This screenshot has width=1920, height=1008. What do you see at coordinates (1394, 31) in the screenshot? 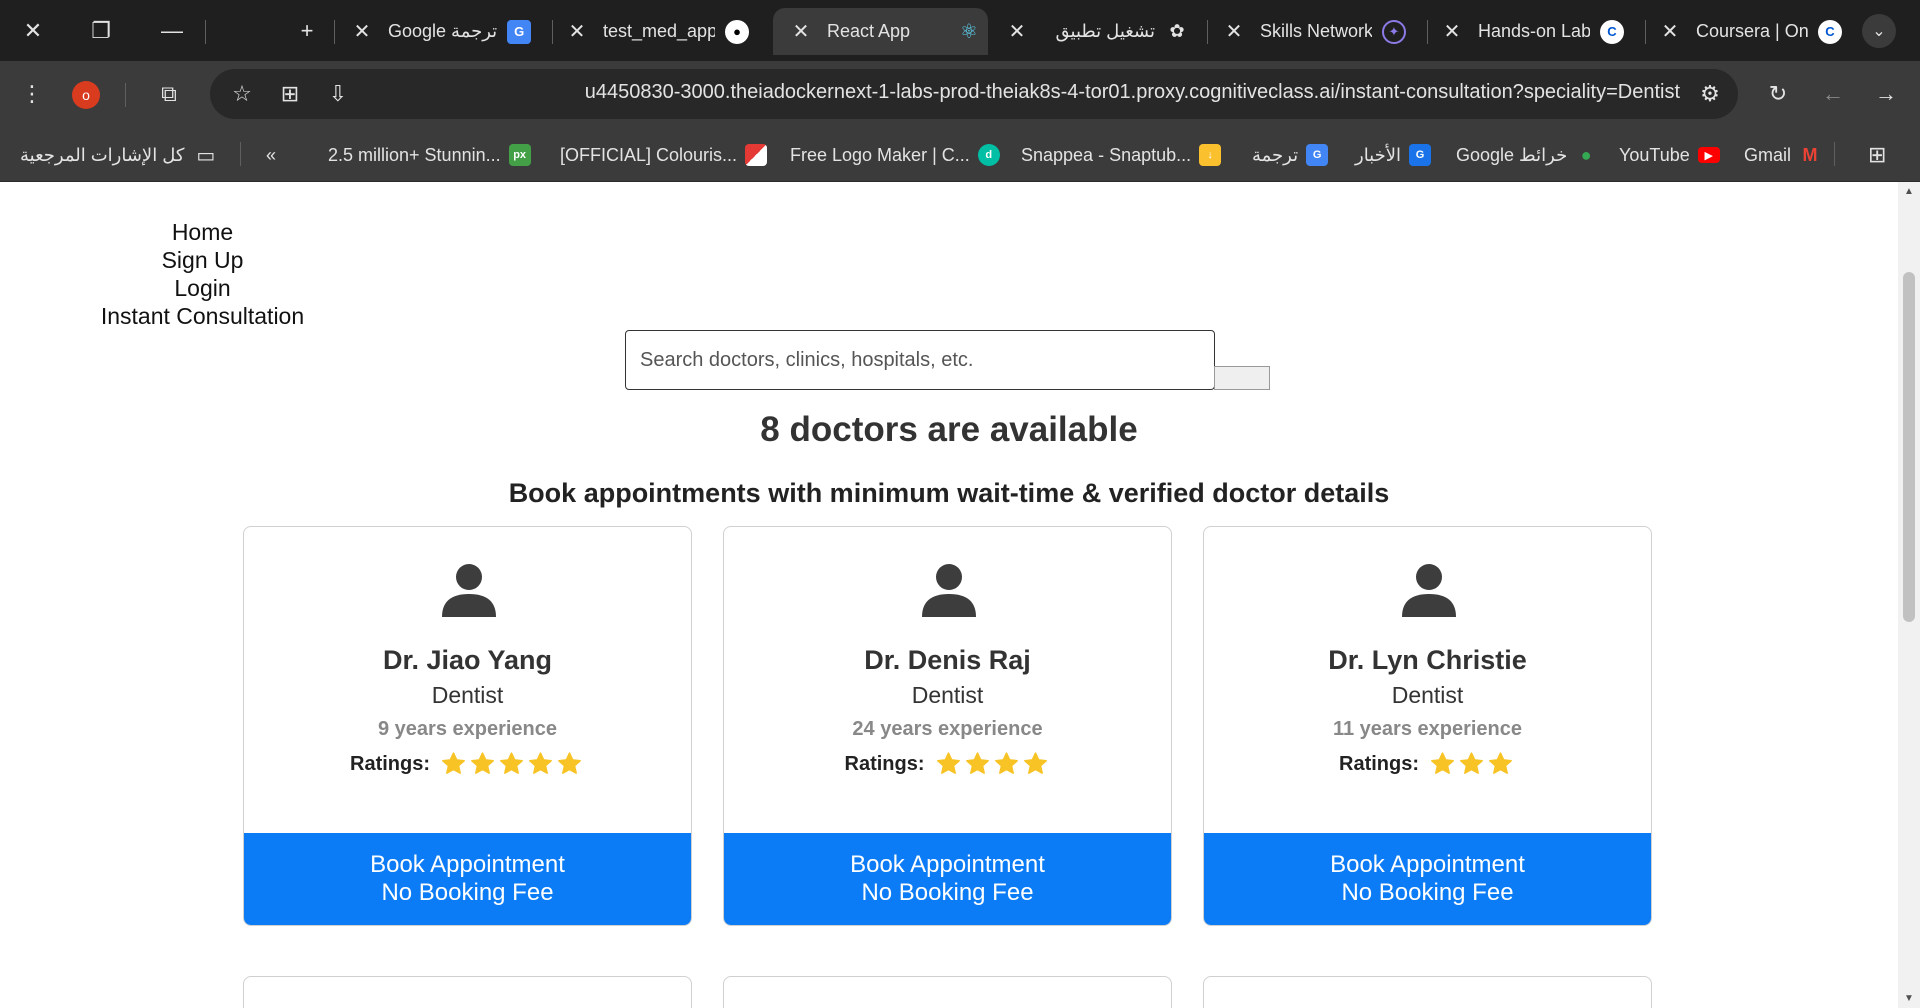
I see `skills-network-icon: ✦` at bounding box center [1394, 31].